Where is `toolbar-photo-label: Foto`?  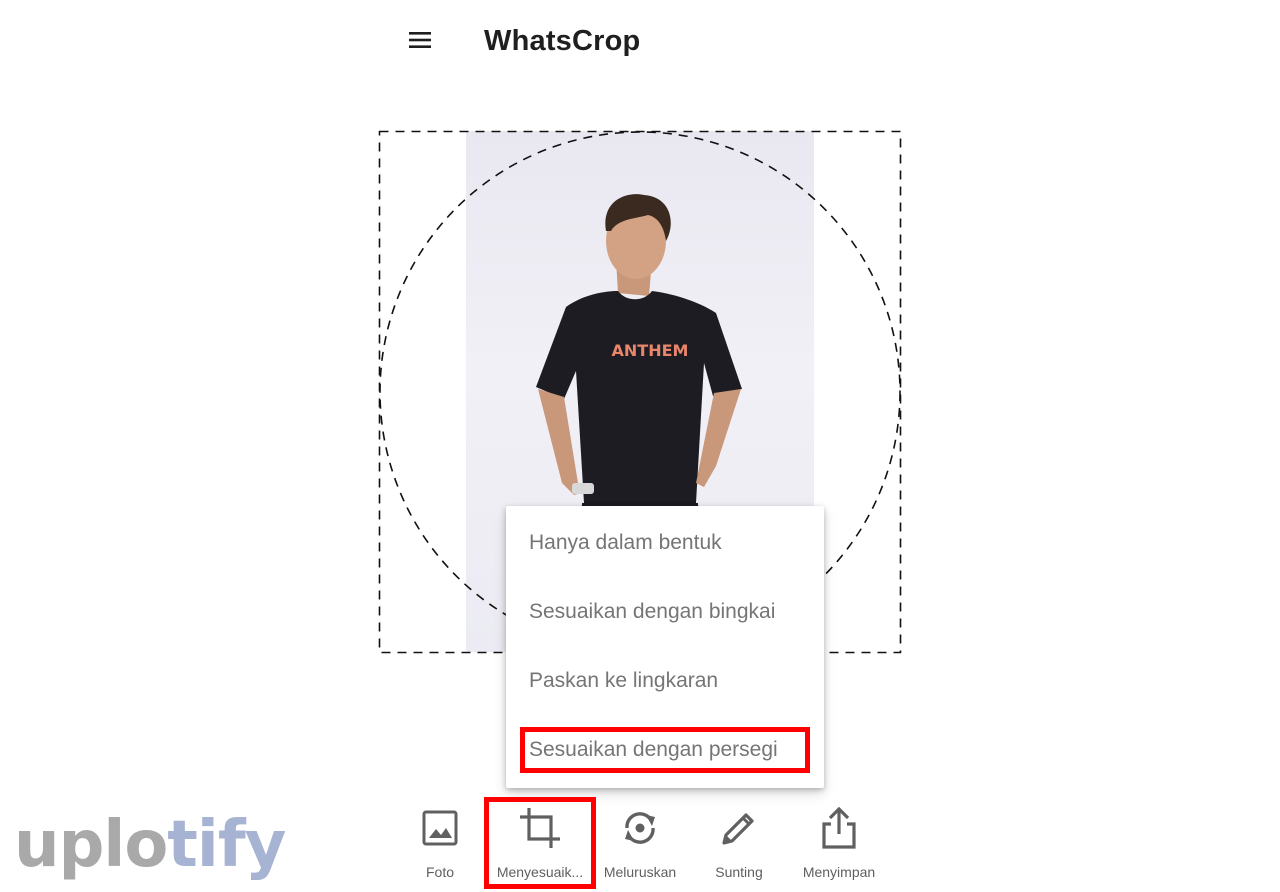 toolbar-photo-label: Foto is located at coordinates (439, 872).